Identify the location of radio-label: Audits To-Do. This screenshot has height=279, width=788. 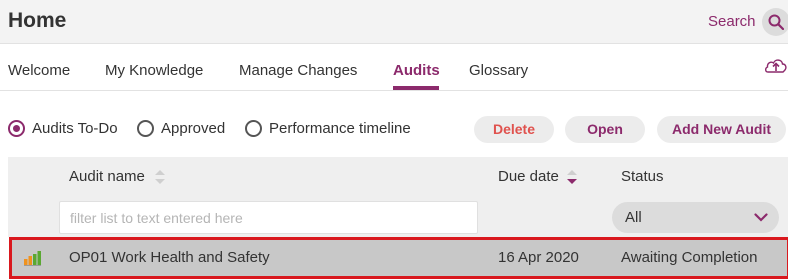
(75, 128).